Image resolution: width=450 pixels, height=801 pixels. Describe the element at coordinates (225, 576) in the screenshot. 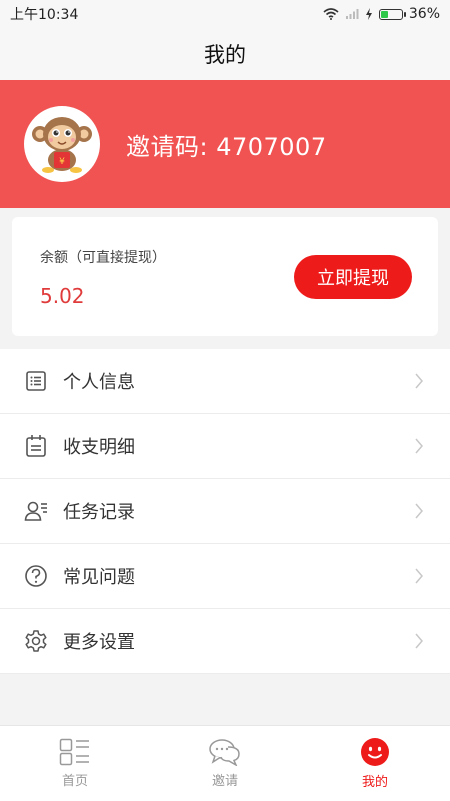

I see `menu-item-faq: 常见问题` at that location.